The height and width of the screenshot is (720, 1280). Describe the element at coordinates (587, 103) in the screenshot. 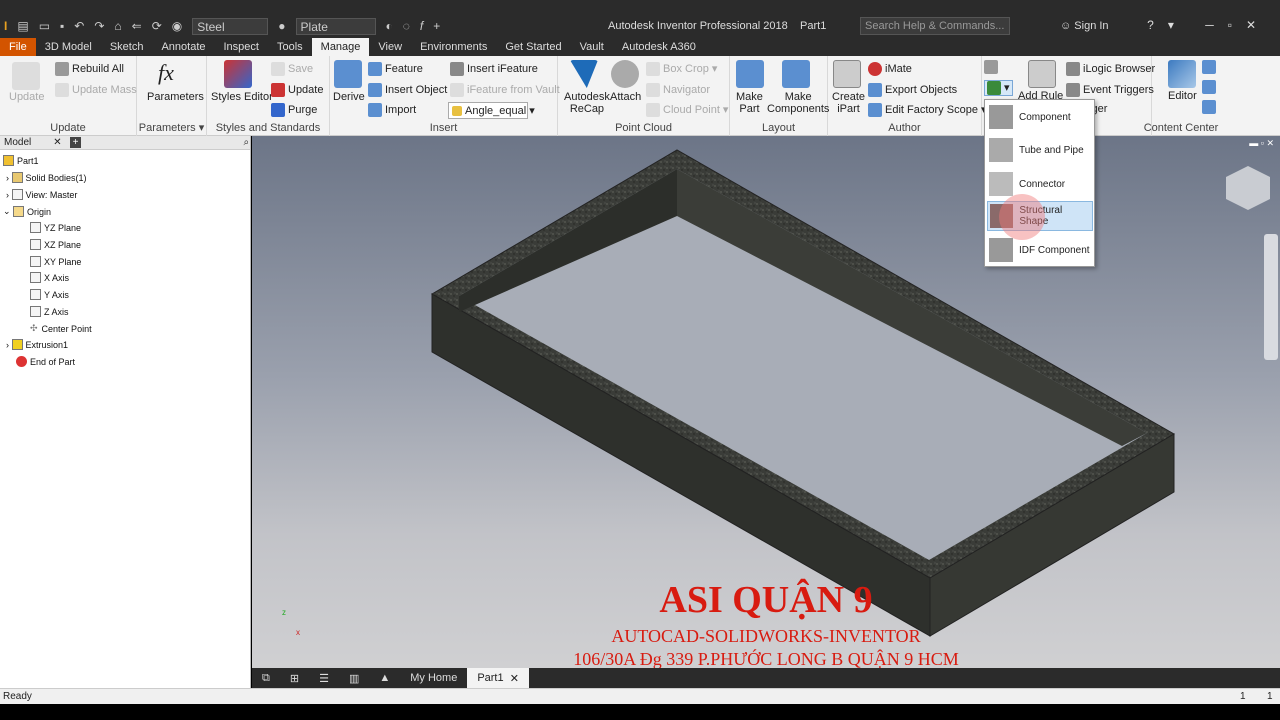

I see `recap-button: Autodesk ReCap` at that location.